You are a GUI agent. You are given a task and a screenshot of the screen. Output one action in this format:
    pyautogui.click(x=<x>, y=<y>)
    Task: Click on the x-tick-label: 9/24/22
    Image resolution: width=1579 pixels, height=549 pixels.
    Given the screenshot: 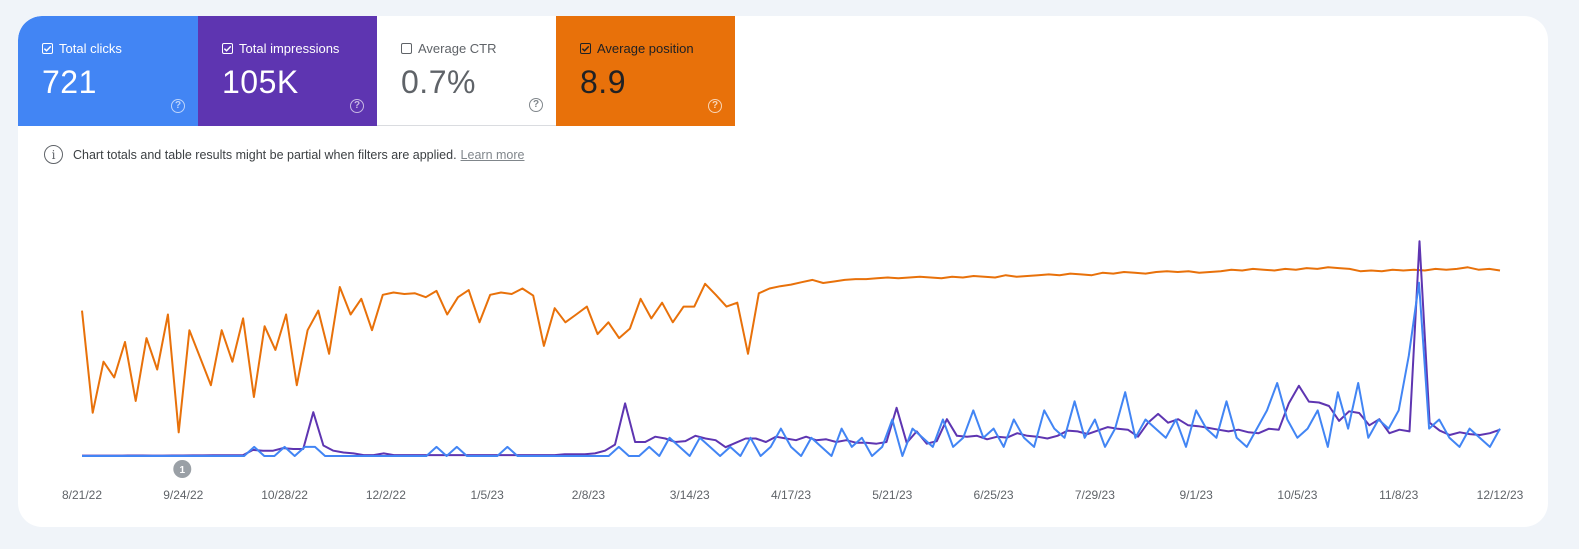 What is the action you would take?
    pyautogui.click(x=183, y=495)
    